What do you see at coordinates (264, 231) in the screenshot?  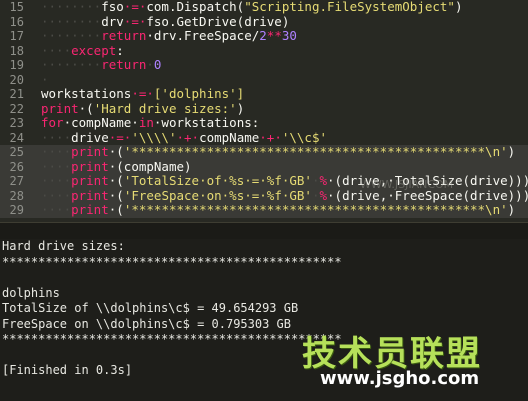 I see `panel-splitter` at bounding box center [264, 231].